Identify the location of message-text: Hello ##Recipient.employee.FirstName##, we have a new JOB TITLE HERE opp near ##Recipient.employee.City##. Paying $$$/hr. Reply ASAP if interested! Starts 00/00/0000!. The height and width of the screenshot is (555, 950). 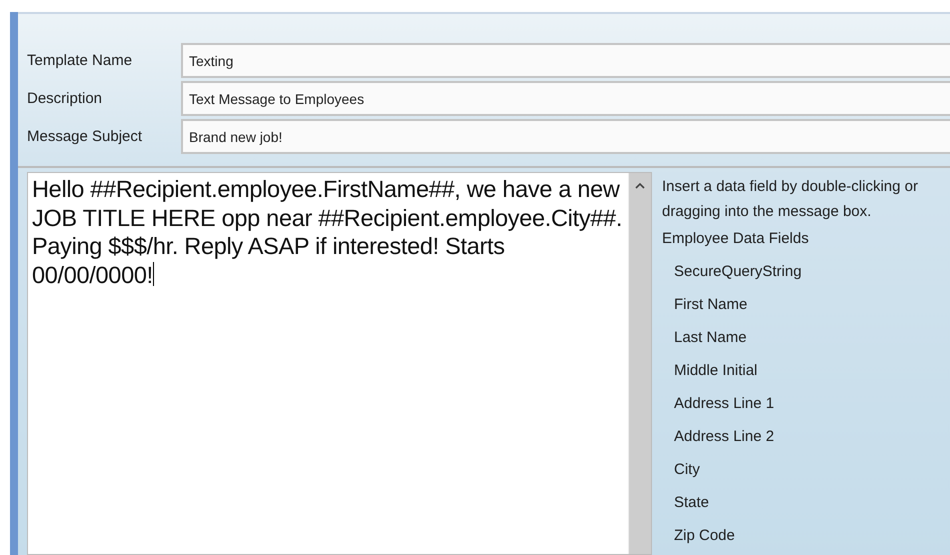
(327, 232).